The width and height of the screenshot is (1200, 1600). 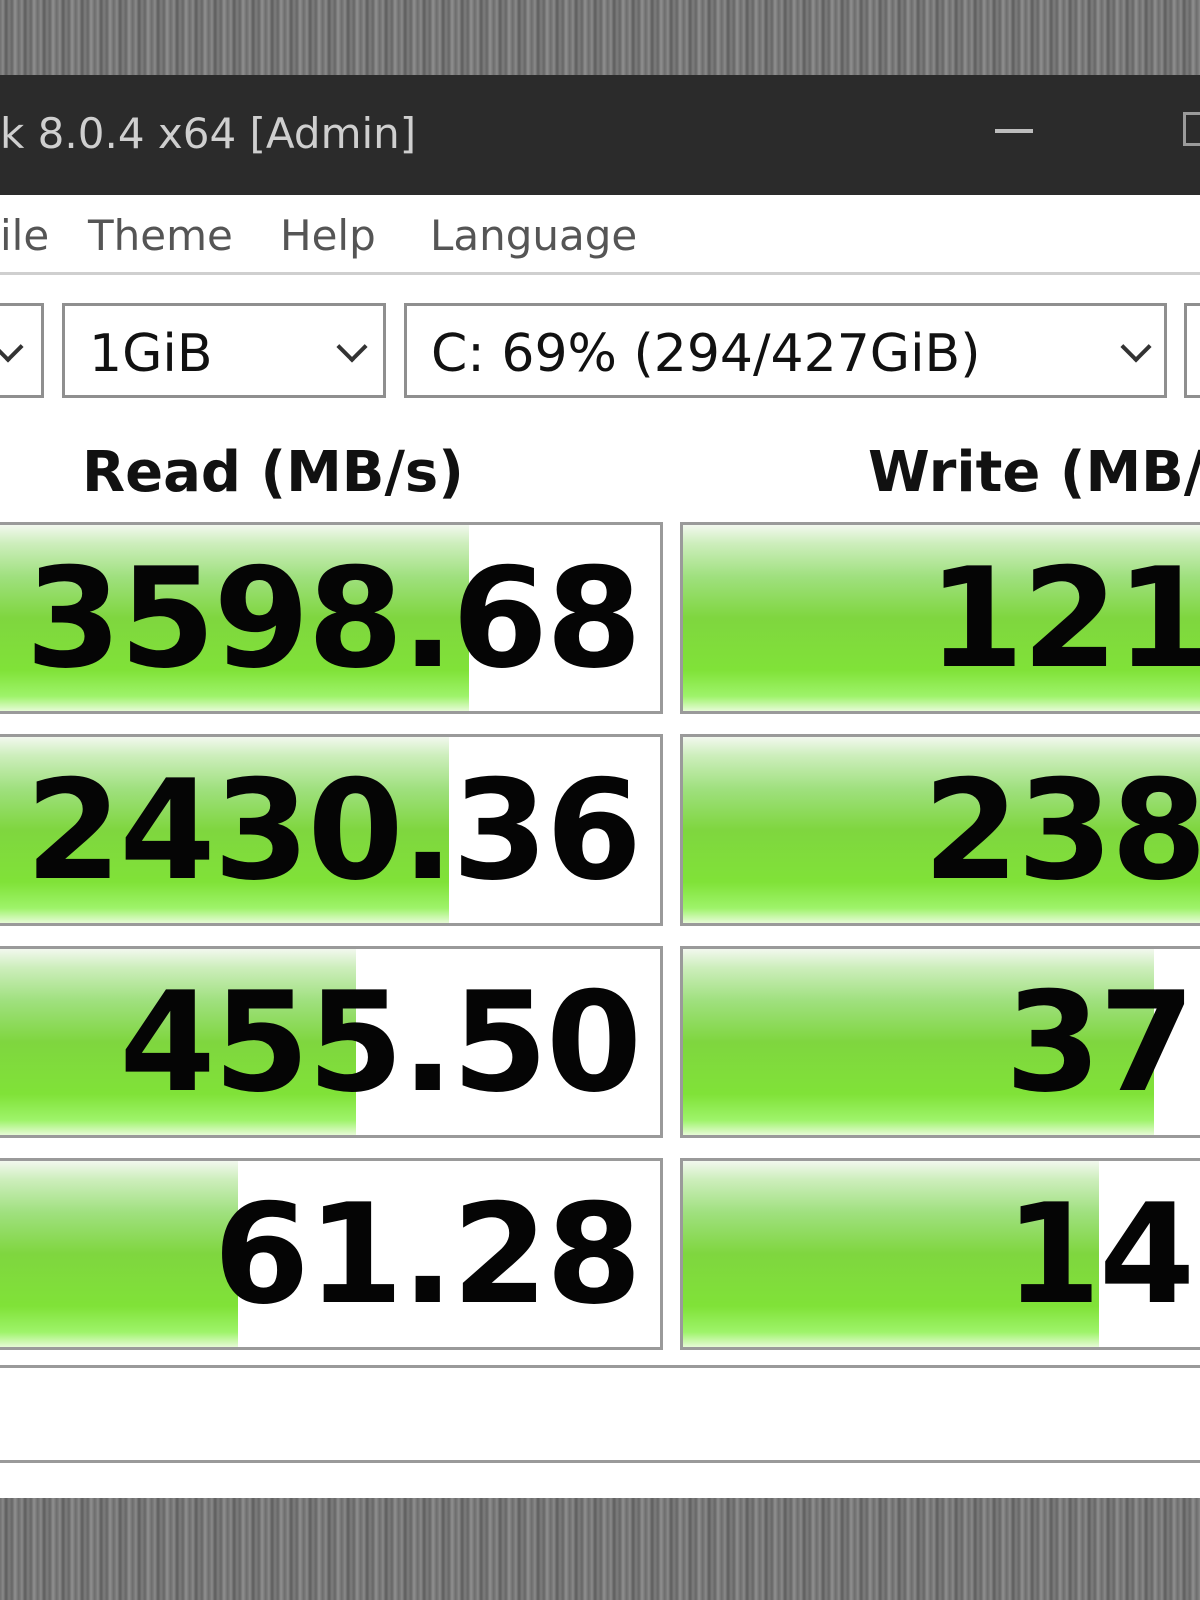 I want to click on unit-select, so click(x=1192, y=350).